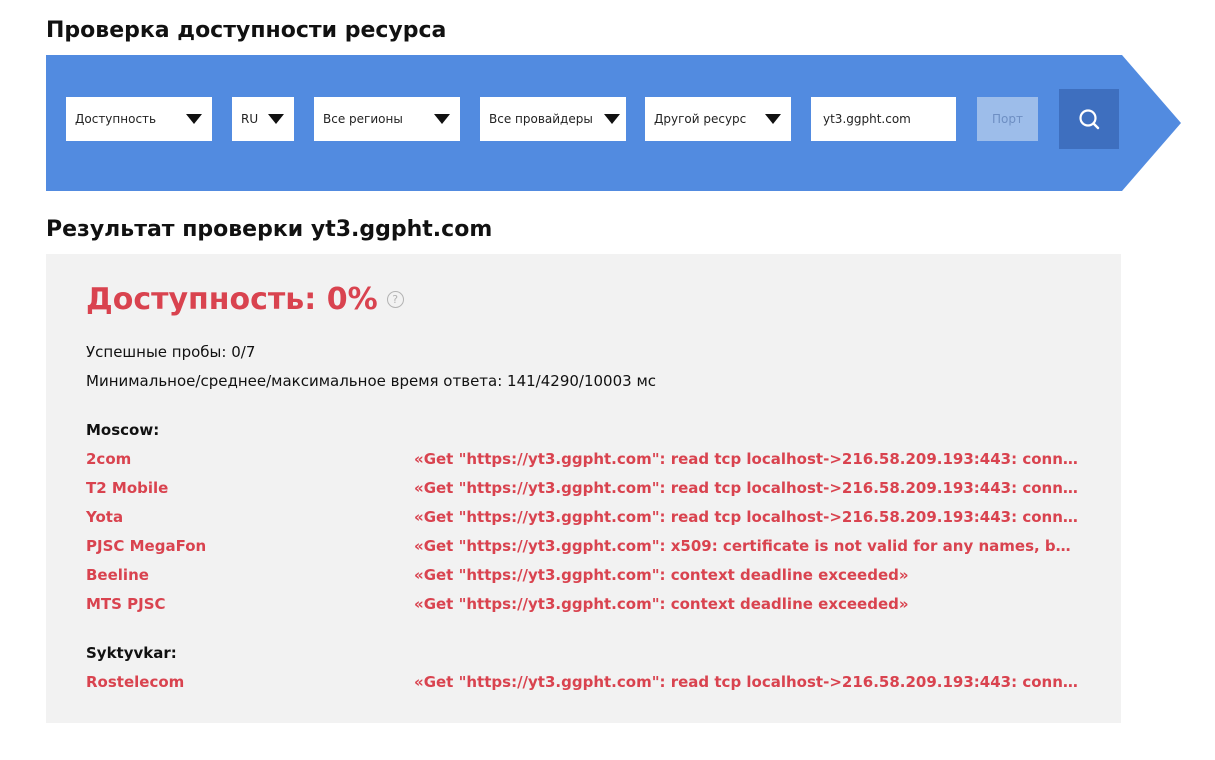 Image resolution: width=1215 pixels, height=760 pixels. Describe the element at coordinates (269, 229) in the screenshot. I see `result-title: Результат проверки yt3.ggpht.com` at that location.